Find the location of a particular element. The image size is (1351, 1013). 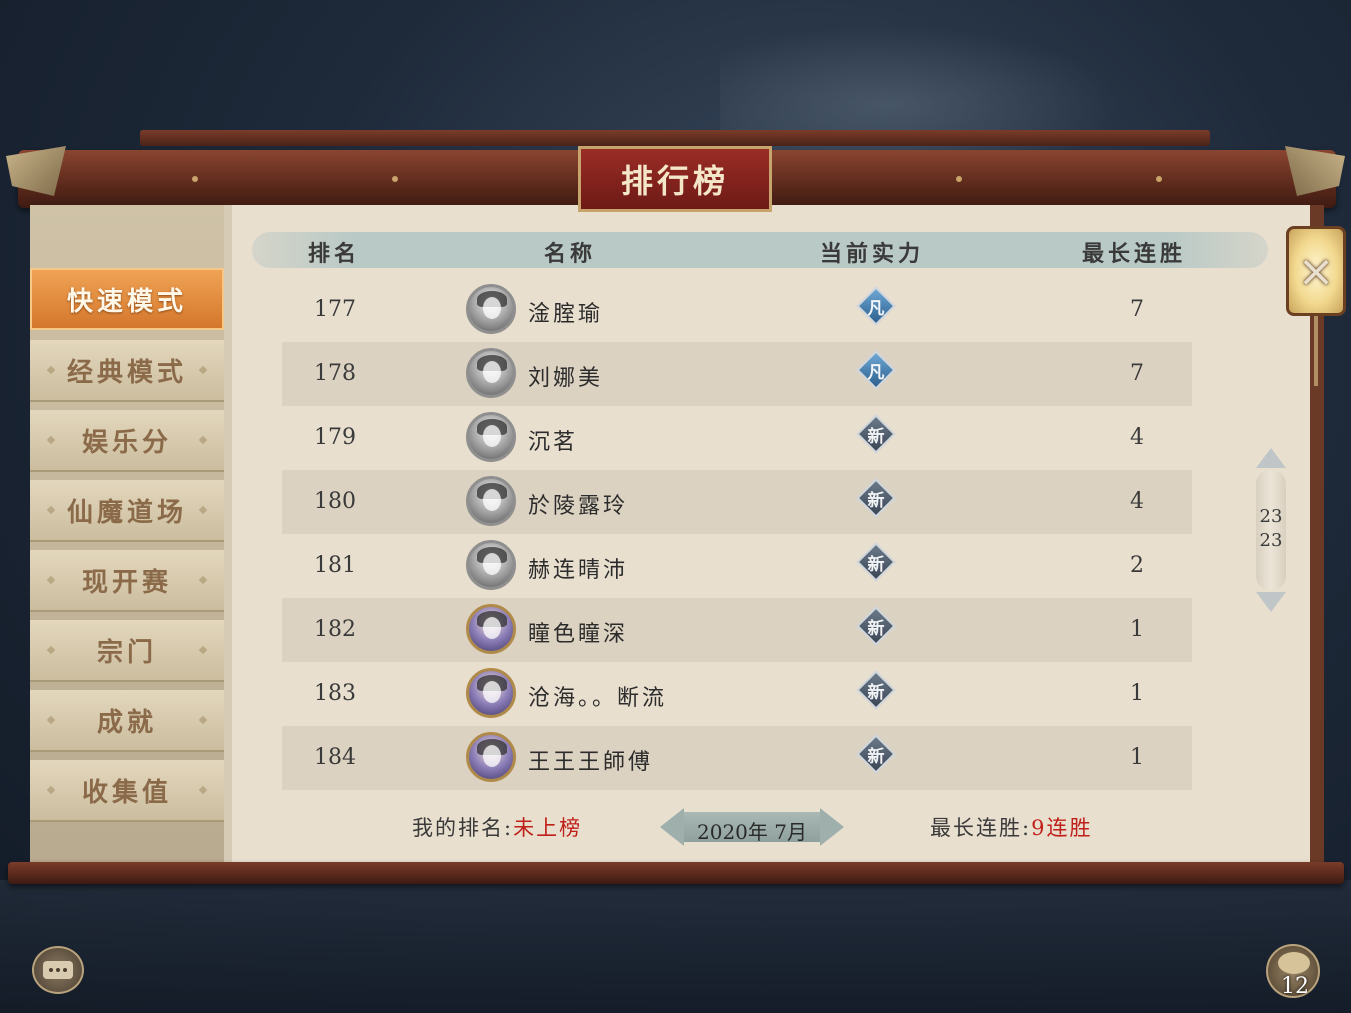

chat-icon is located at coordinates (58, 970).